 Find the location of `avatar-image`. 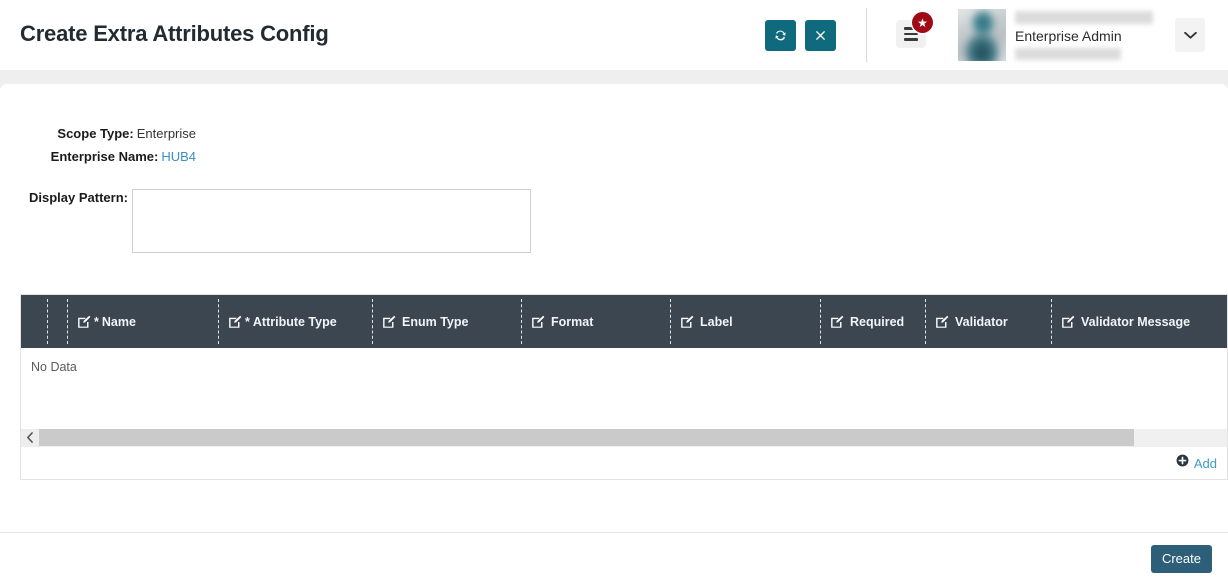

avatar-image is located at coordinates (982, 35).